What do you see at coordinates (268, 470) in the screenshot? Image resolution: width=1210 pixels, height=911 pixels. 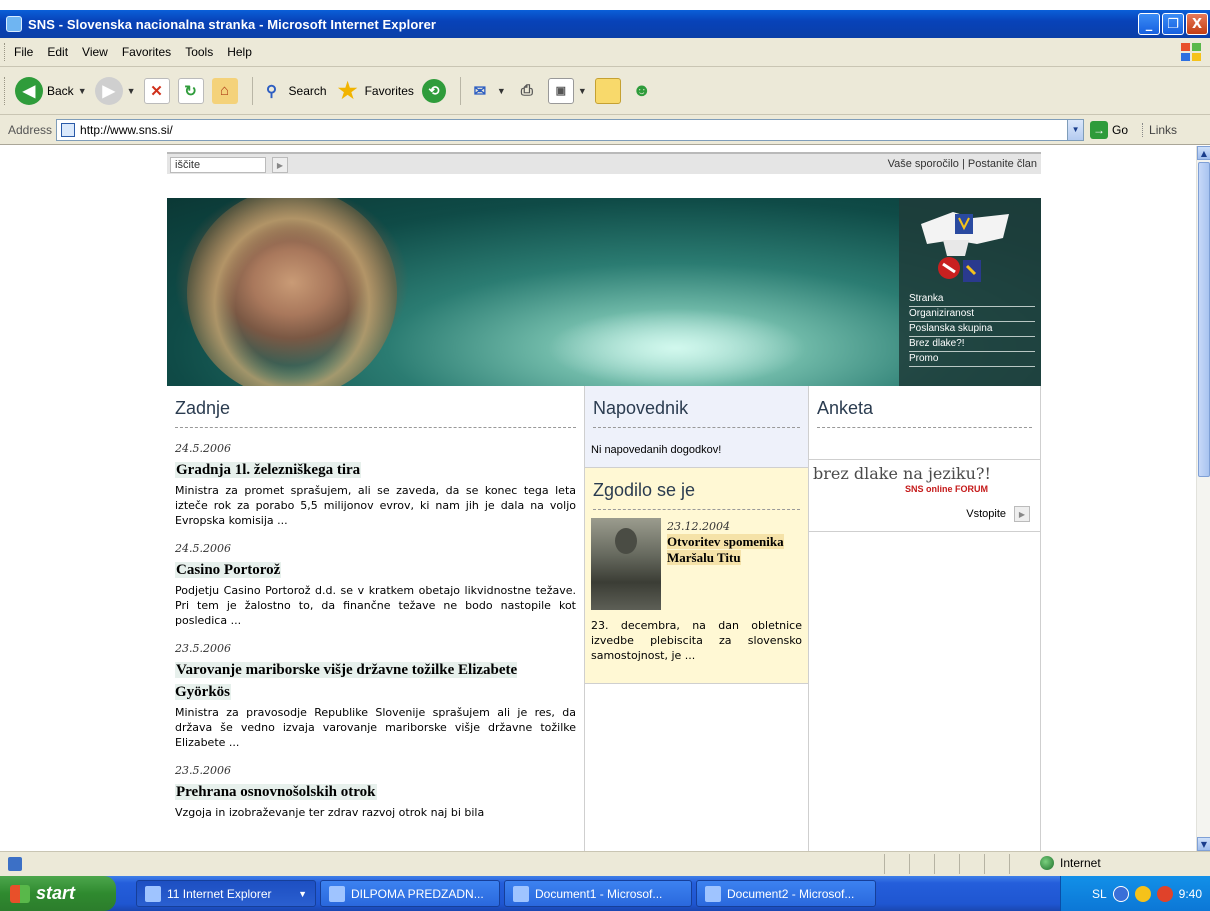 I see `news-headline: Gradnja 1l. železniškega tira` at bounding box center [268, 470].